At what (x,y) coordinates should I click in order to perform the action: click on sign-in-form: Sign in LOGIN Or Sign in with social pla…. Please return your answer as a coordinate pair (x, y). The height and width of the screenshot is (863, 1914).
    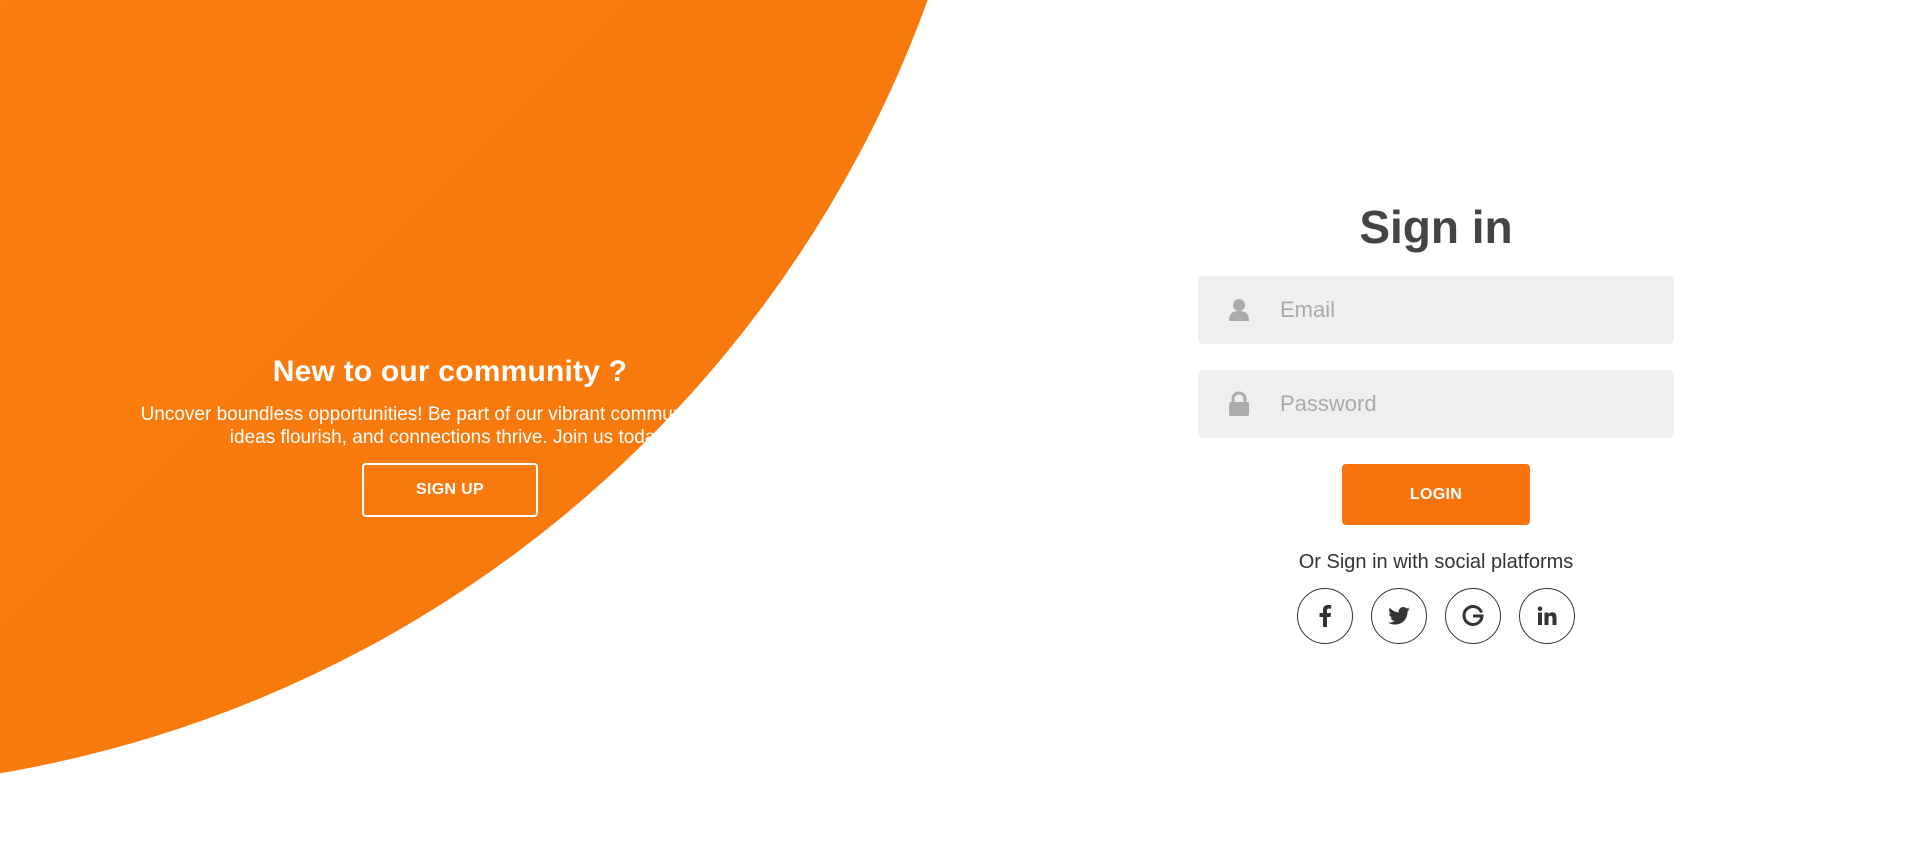
    Looking at the image, I should click on (1436, 422).